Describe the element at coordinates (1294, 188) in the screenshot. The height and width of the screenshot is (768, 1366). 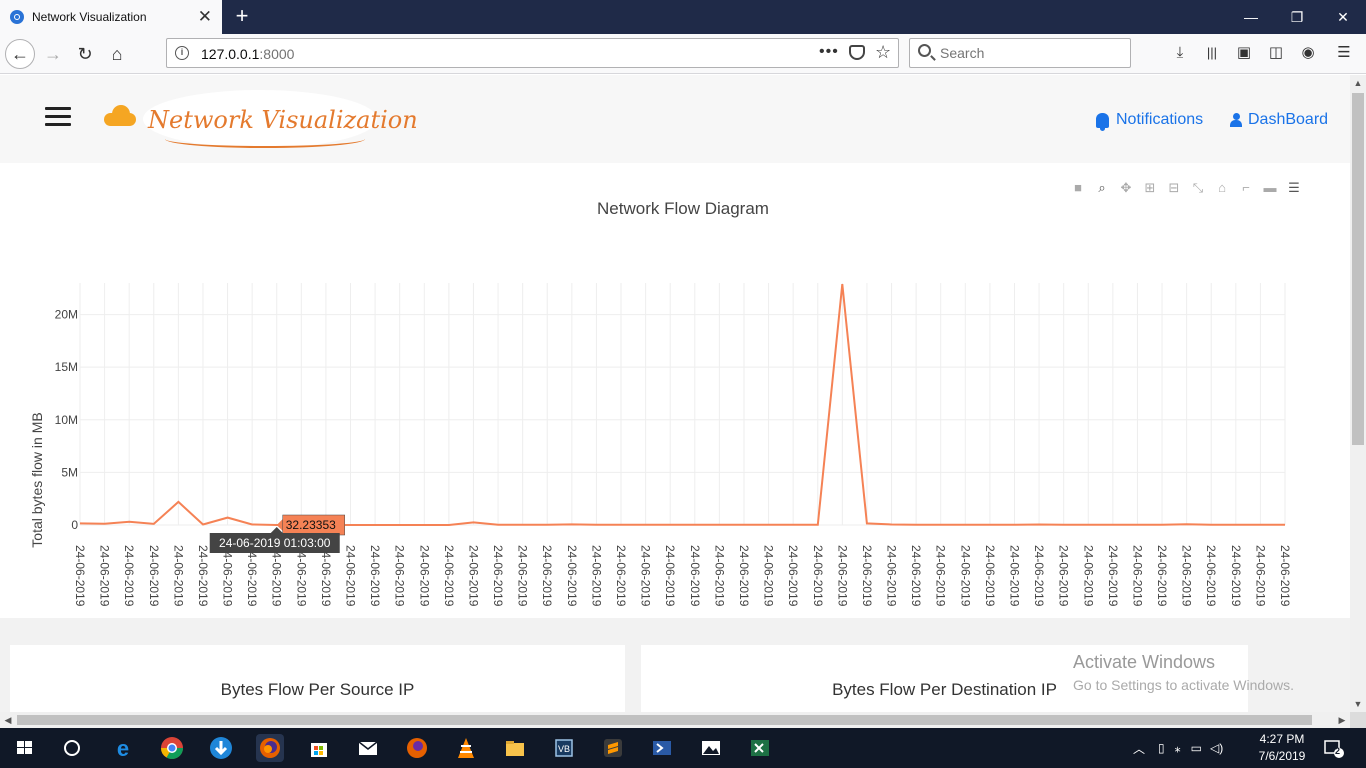
I see `hover-compare-icon: ☰` at that location.